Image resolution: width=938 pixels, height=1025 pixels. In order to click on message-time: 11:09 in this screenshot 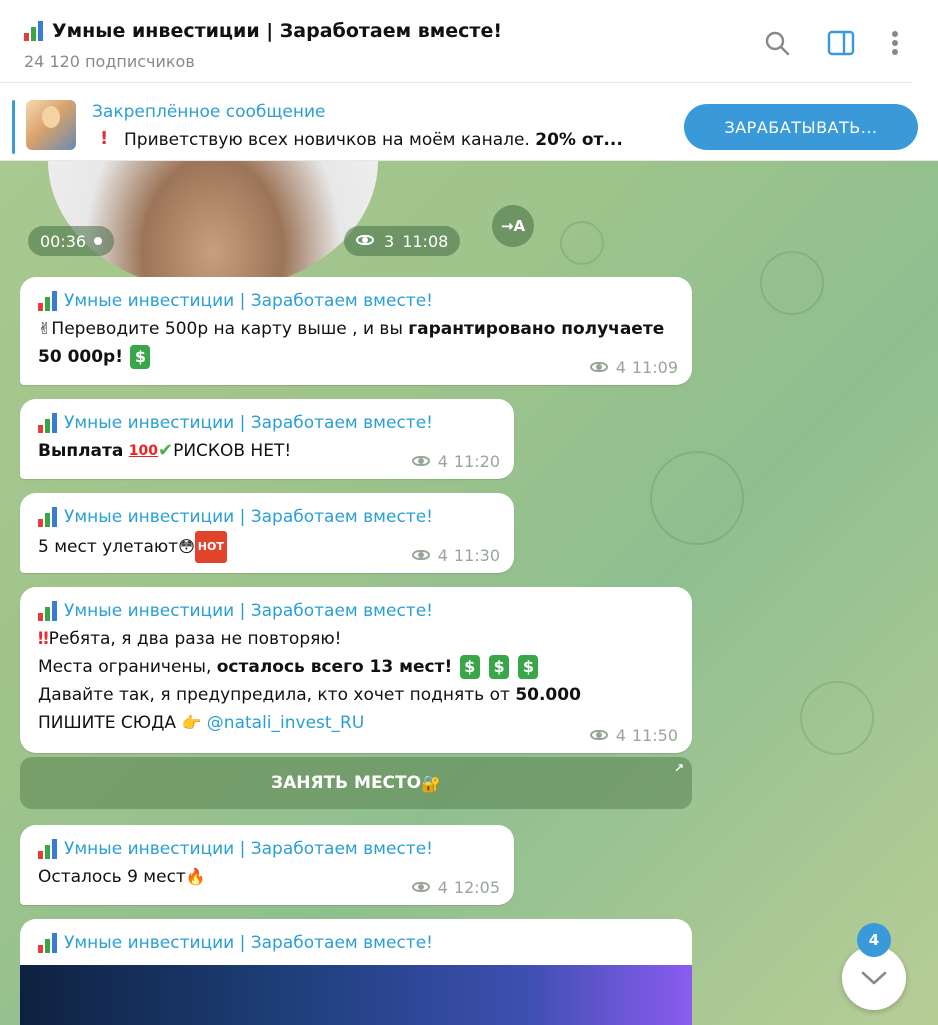, I will do `click(654, 367)`.